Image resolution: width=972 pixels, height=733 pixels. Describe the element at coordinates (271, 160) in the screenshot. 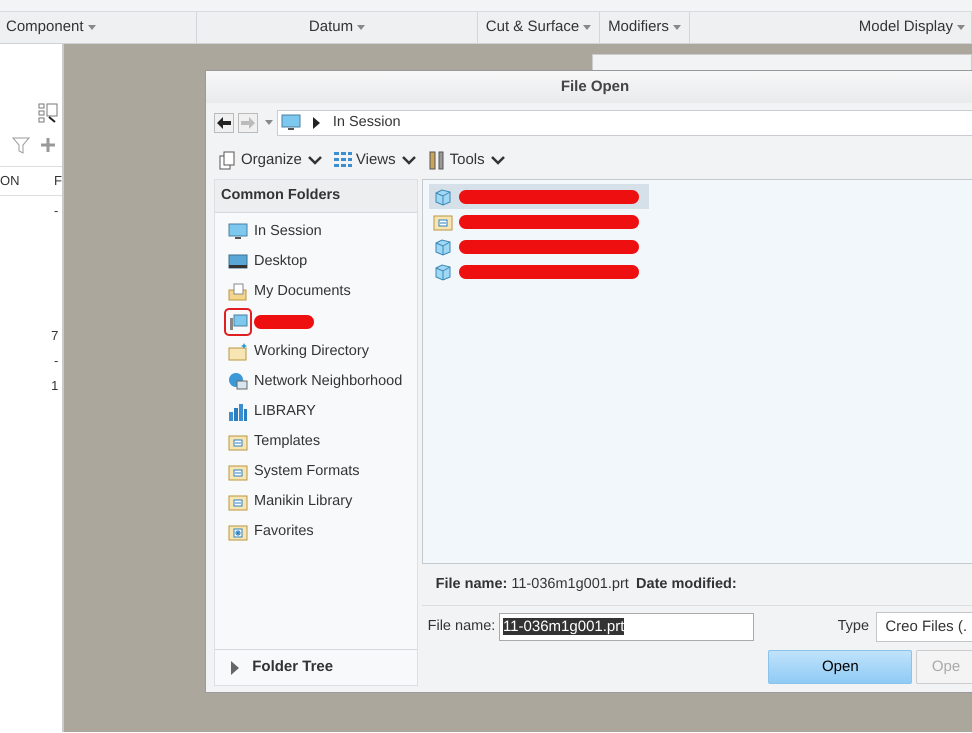

I see `toolbar-menu: Organize` at that location.